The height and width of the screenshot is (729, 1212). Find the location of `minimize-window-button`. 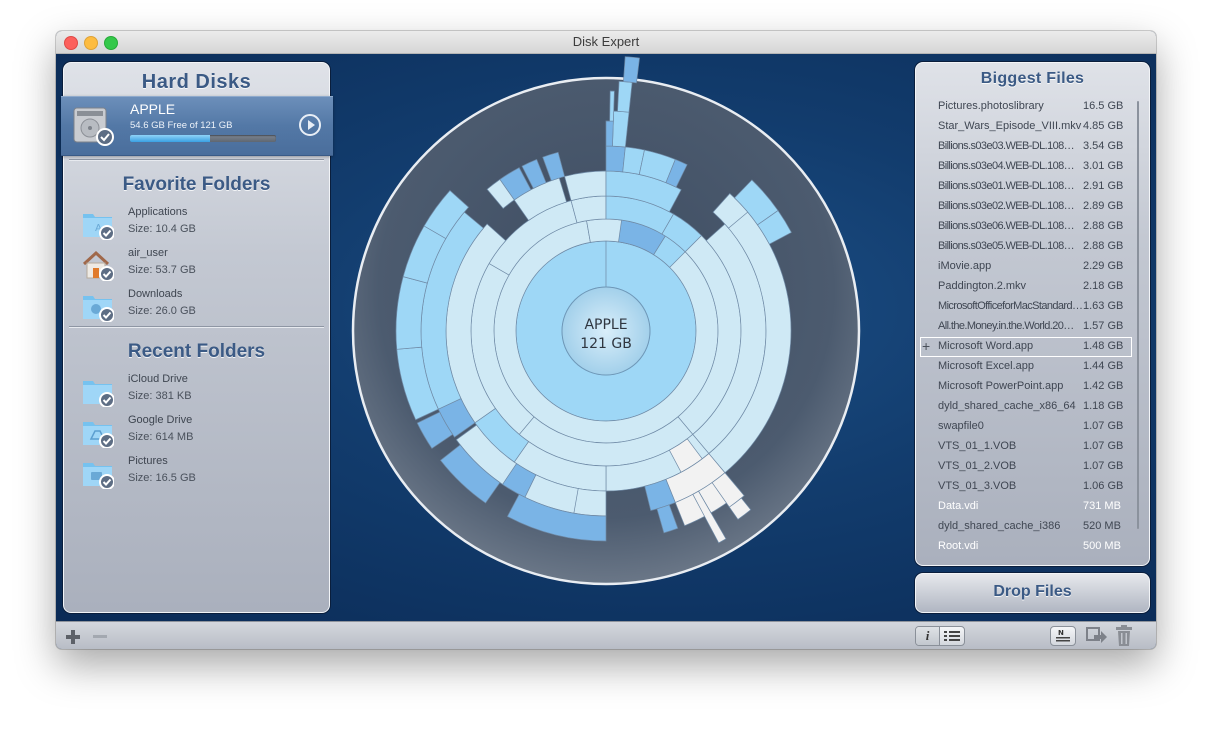

minimize-window-button is located at coordinates (91, 43).